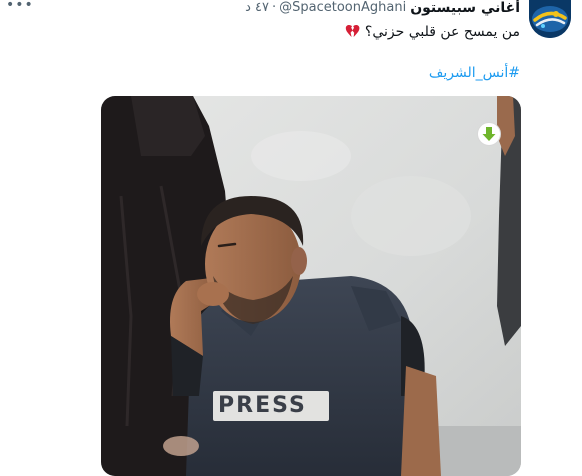 The image size is (582, 476). Describe the element at coordinates (257, 8) in the screenshot. I see `timestamp: ٤٧ د` at that location.